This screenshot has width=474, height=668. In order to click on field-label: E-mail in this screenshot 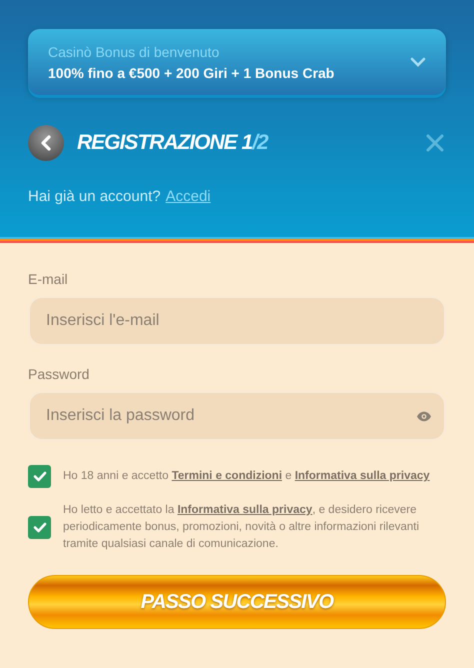, I will do `click(48, 279)`.